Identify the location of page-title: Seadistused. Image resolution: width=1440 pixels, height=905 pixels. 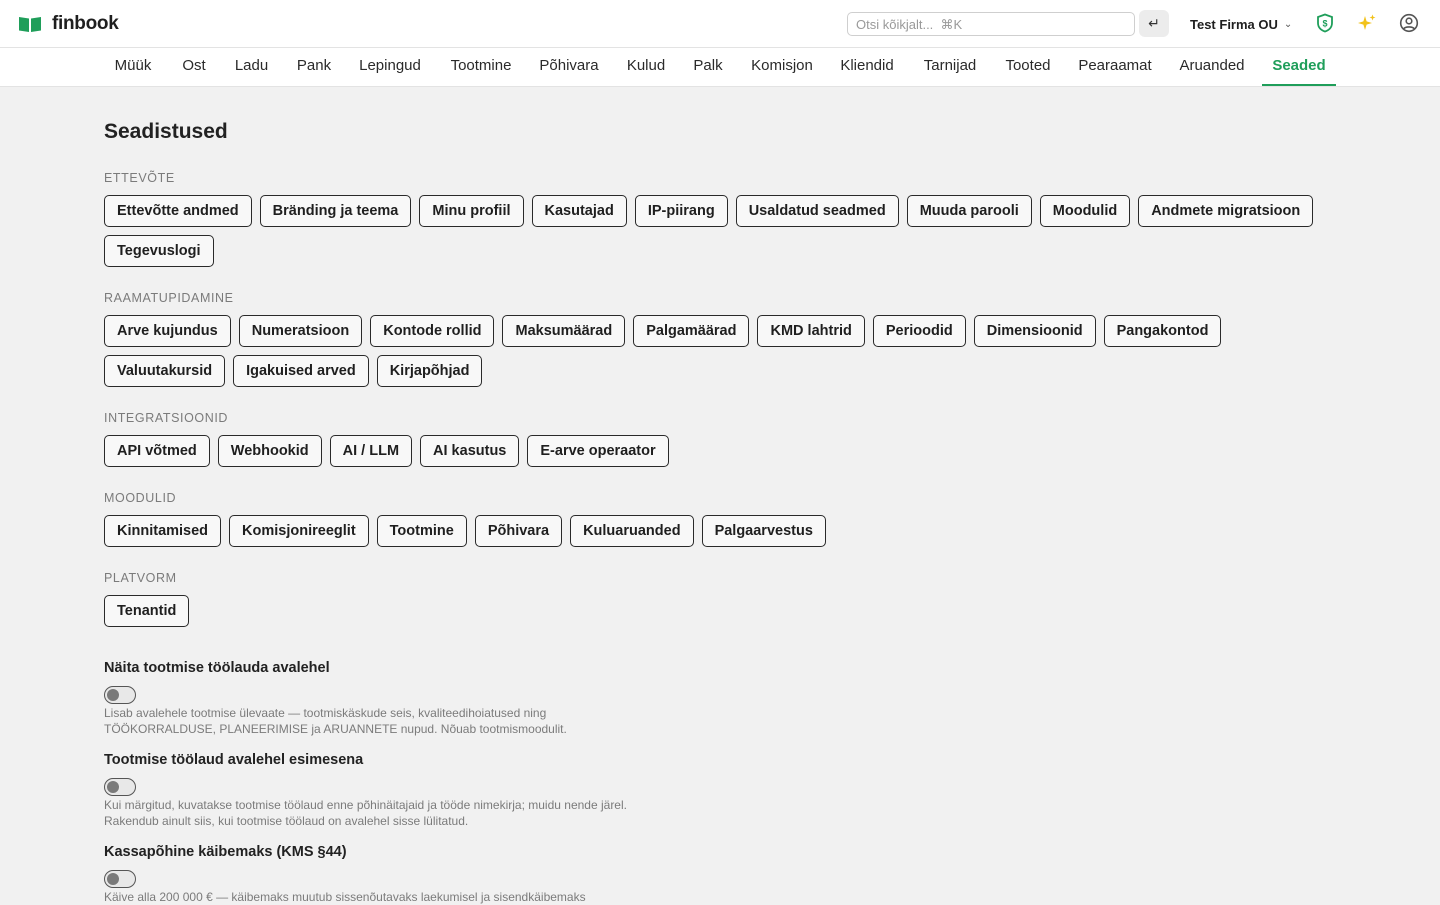
(166, 131).